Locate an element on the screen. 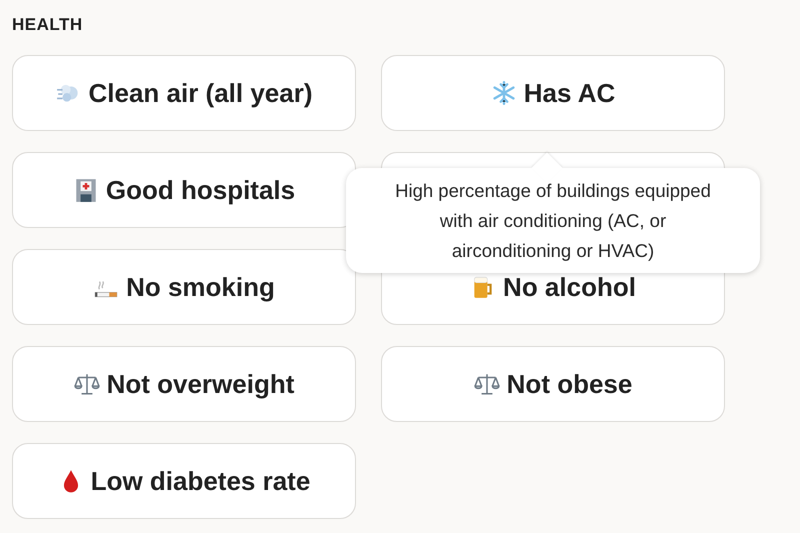 The width and height of the screenshot is (800, 533). option-button: Low diabetes rate is located at coordinates (184, 481).